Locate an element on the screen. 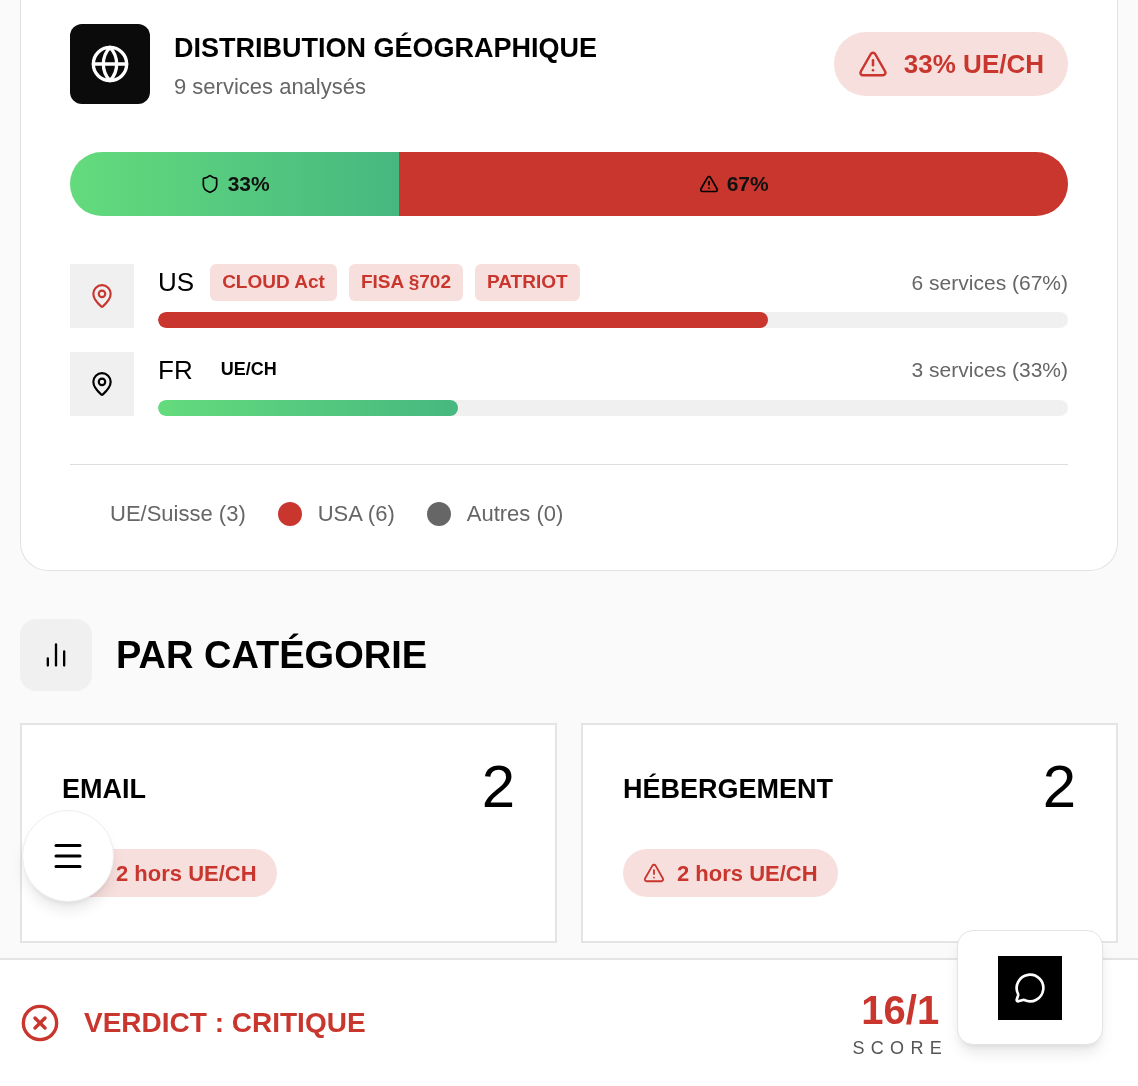  law-tag: CLOUD Act is located at coordinates (273, 282).